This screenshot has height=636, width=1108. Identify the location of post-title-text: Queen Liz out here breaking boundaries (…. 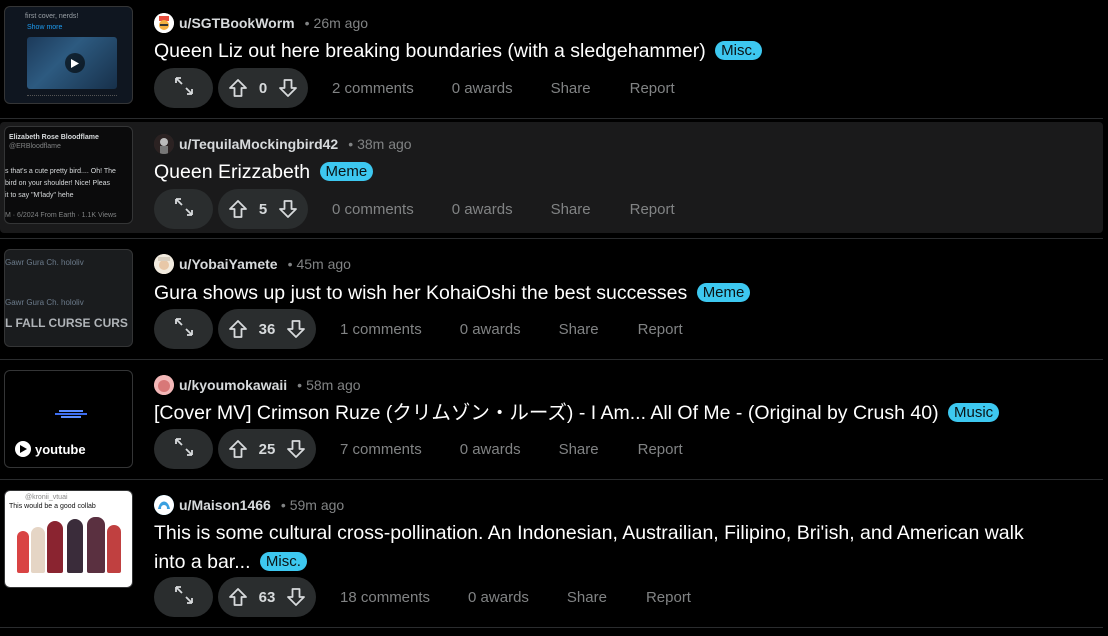
(430, 51).